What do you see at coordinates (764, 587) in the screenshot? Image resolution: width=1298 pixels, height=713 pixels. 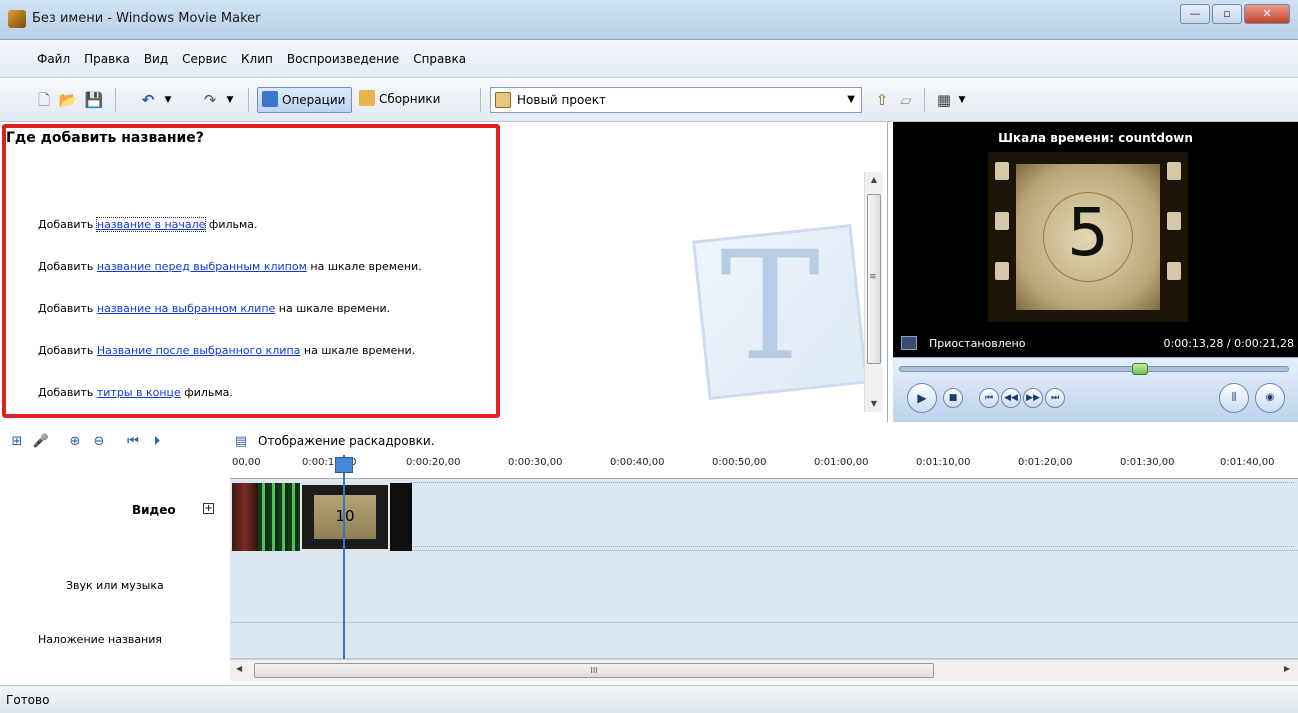 I see `audio-track` at bounding box center [764, 587].